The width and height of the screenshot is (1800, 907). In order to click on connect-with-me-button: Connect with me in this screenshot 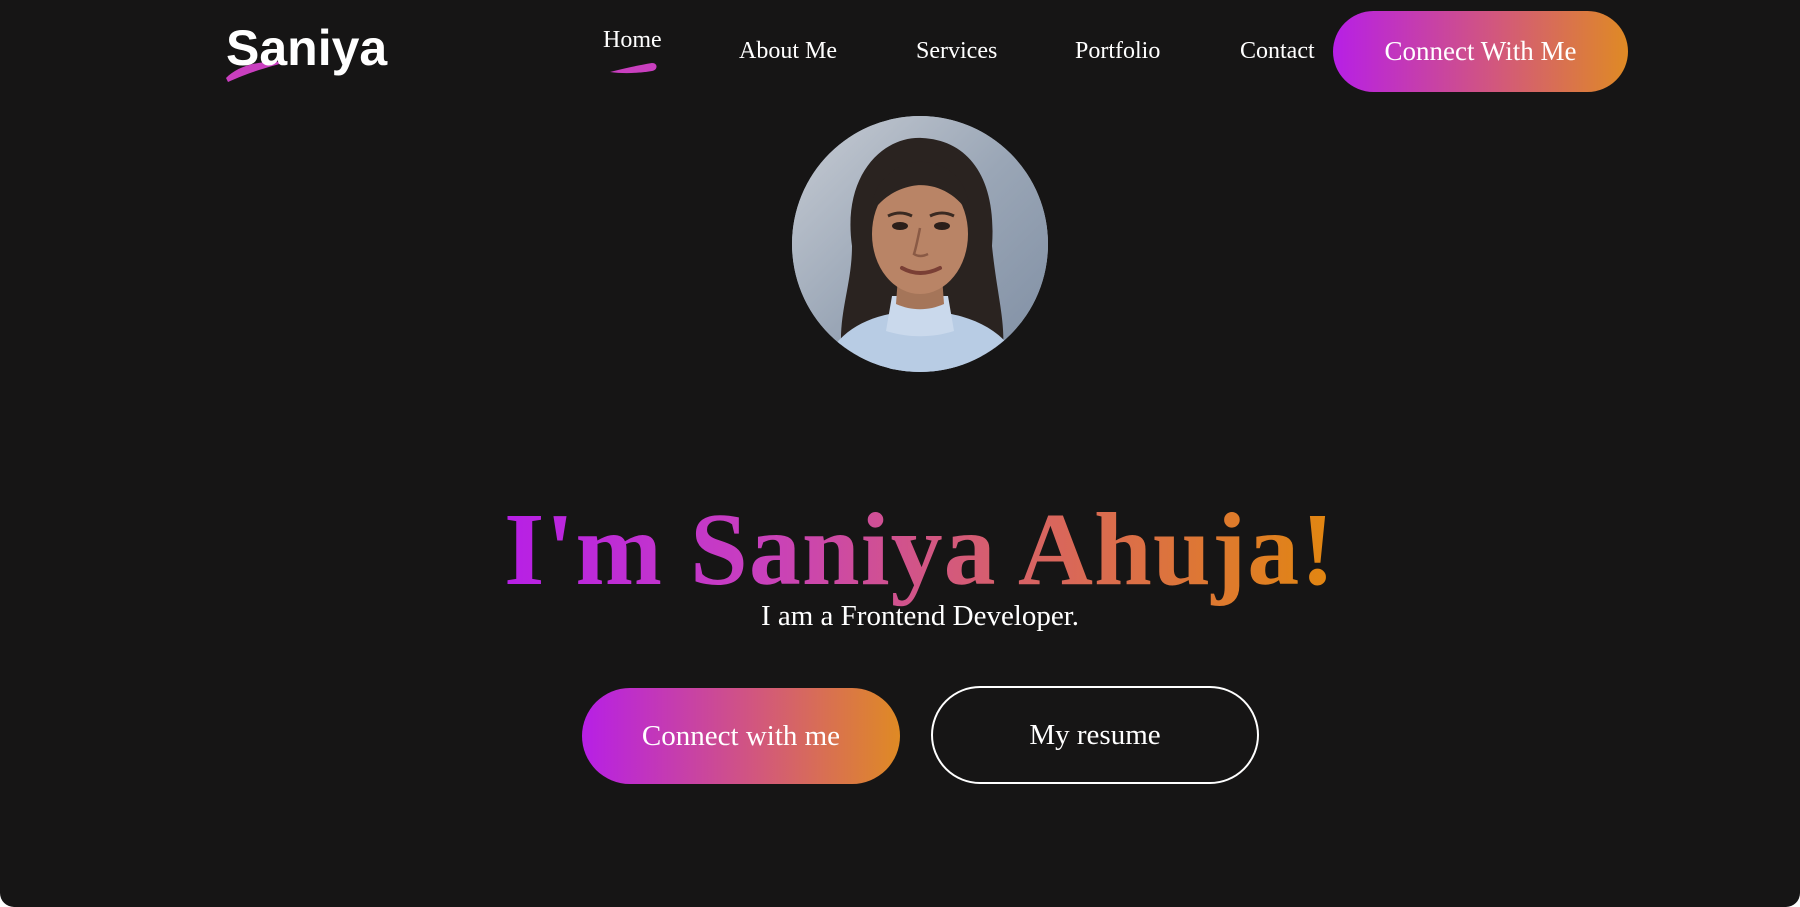, I will do `click(741, 736)`.